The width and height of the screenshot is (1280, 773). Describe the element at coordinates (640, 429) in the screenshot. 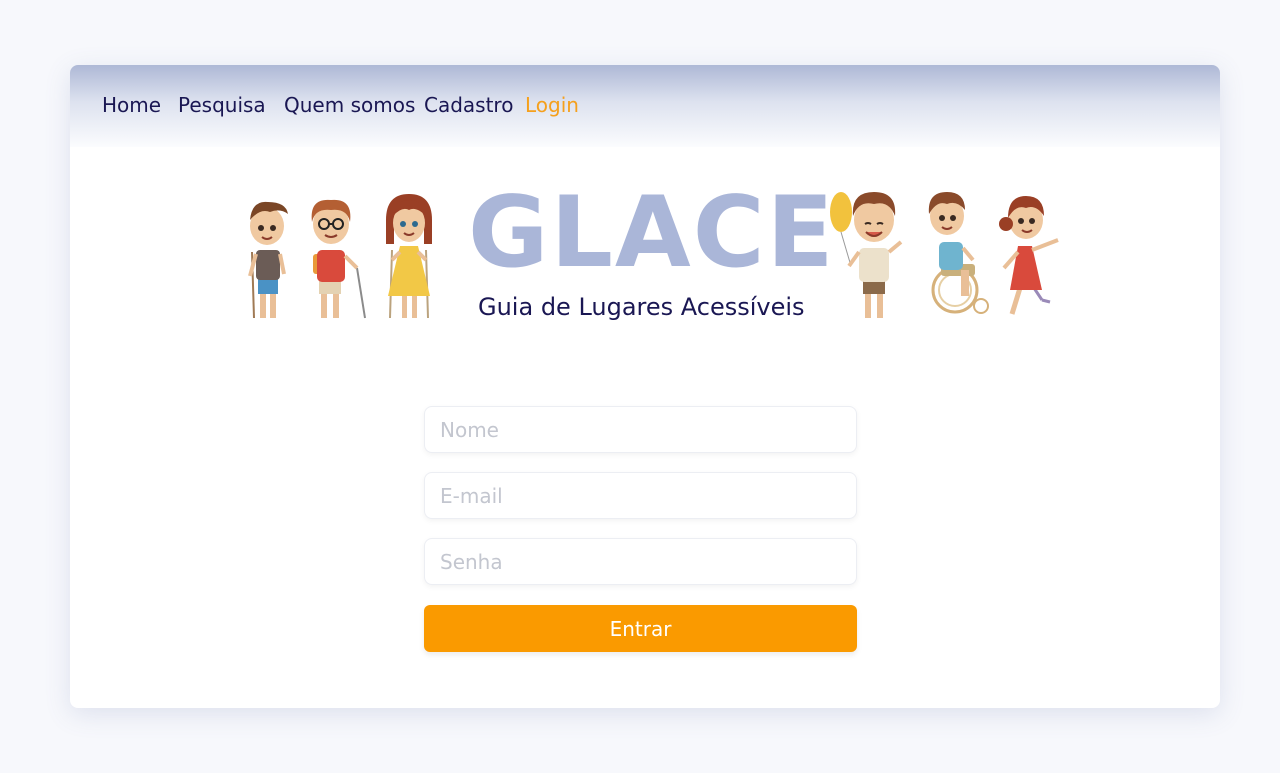

I see `name-field` at that location.